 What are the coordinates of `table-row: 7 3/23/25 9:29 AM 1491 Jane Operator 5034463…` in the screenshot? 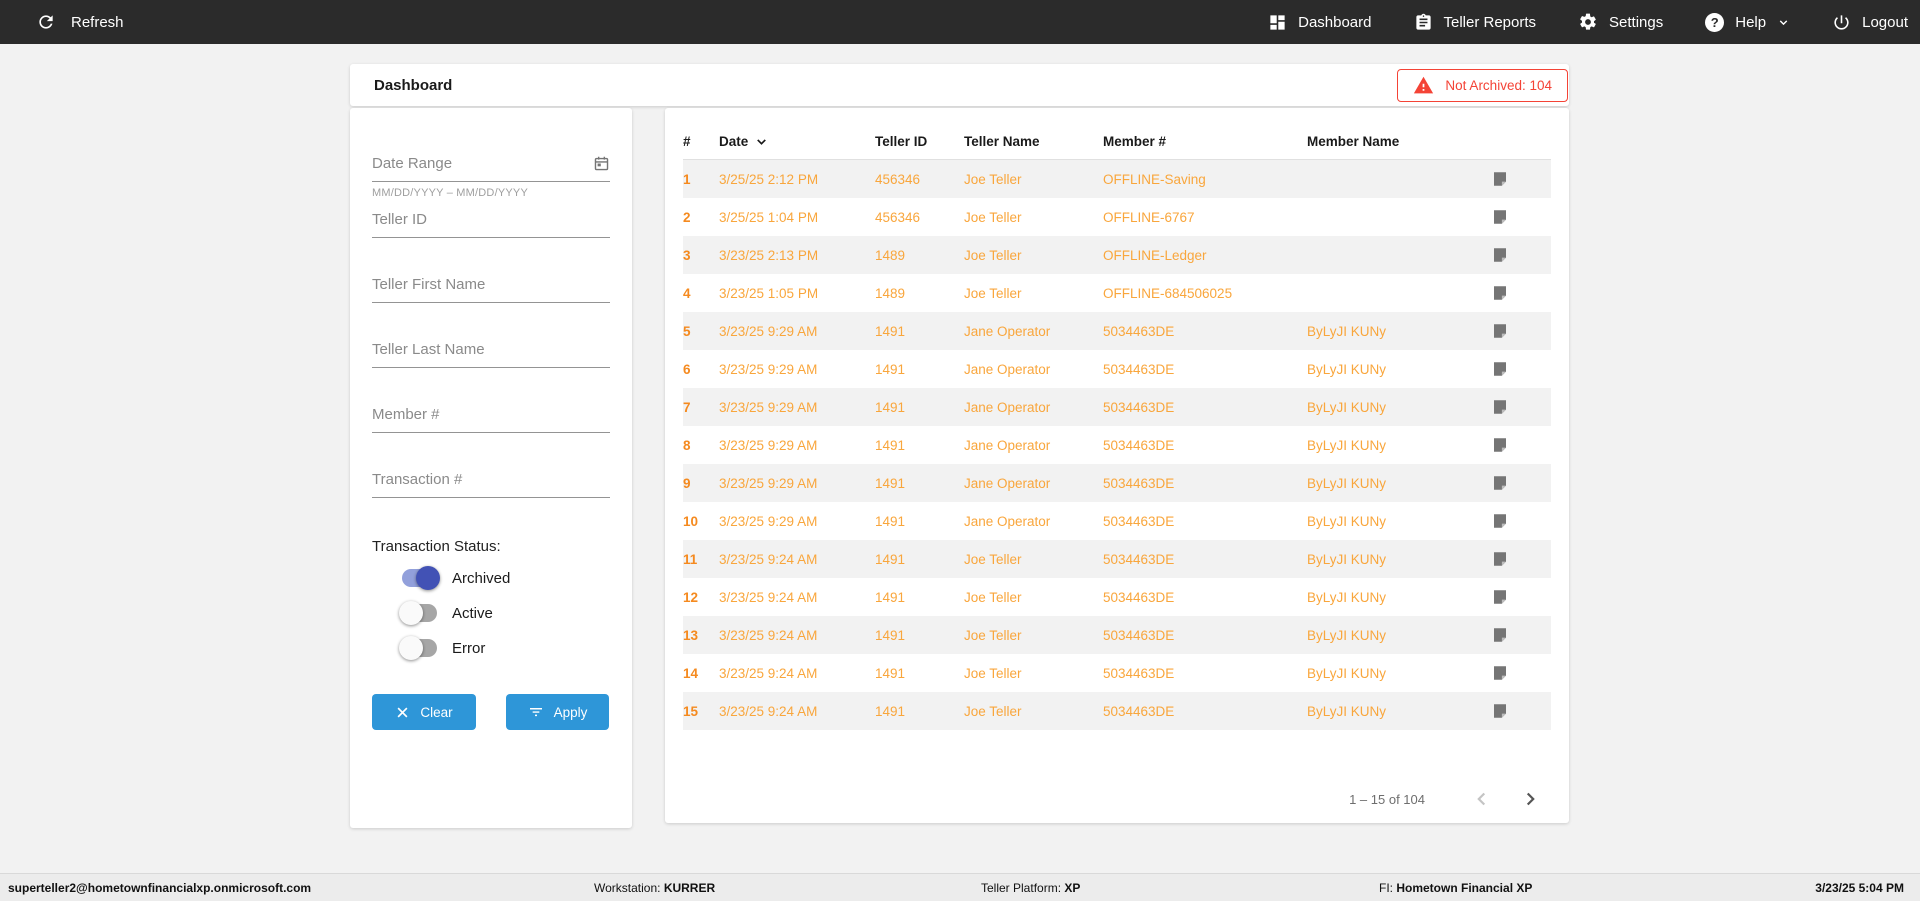 It's located at (1117, 407).